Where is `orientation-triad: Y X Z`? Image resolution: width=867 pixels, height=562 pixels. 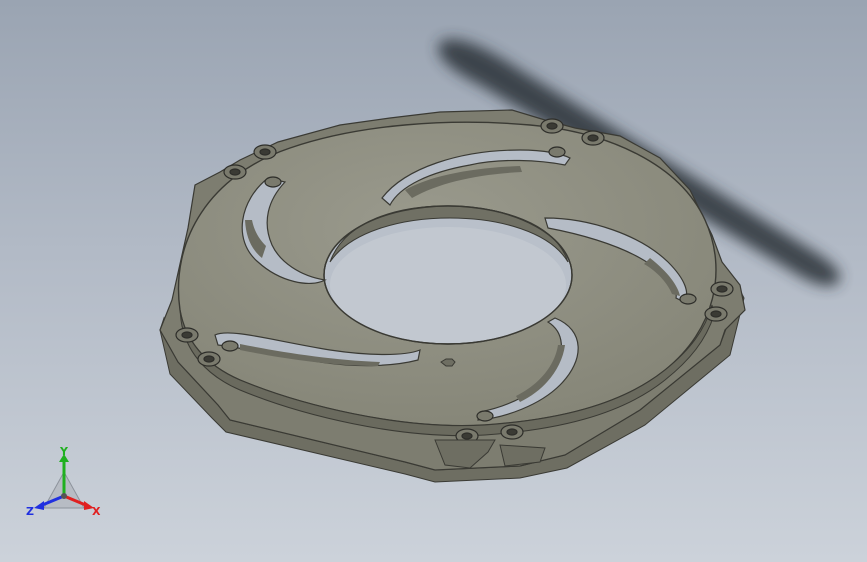 orientation-triad: Y X Z is located at coordinates (64, 486).